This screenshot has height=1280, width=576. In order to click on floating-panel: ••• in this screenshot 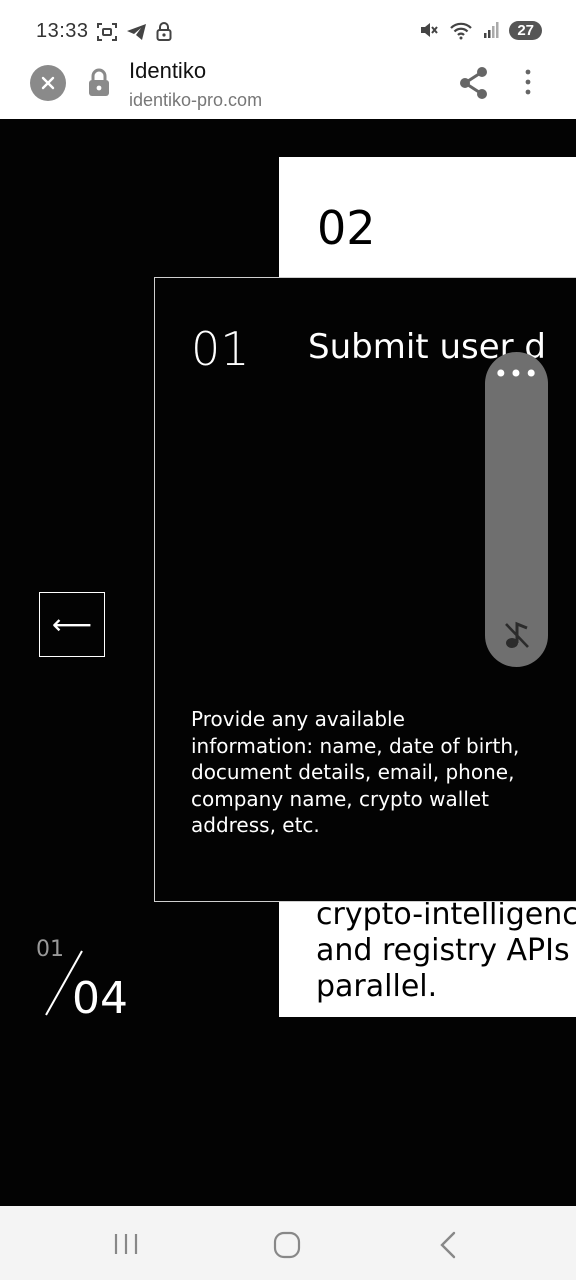, I will do `click(516, 509)`.